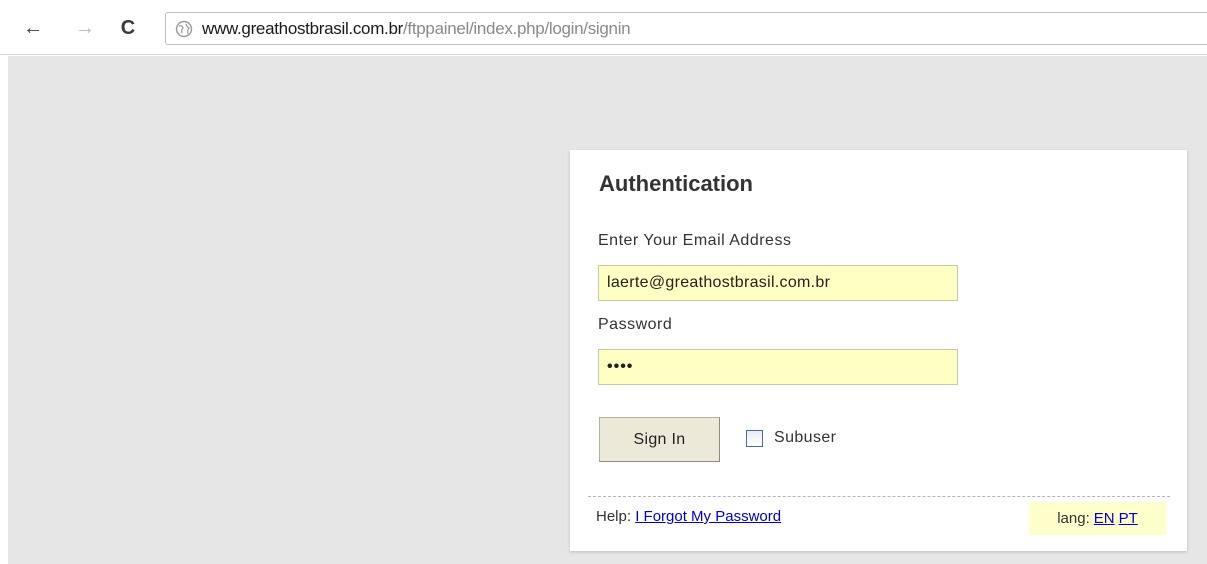 The height and width of the screenshot is (564, 1207). I want to click on forgot-password-link: I Forgot My Password, so click(708, 516).